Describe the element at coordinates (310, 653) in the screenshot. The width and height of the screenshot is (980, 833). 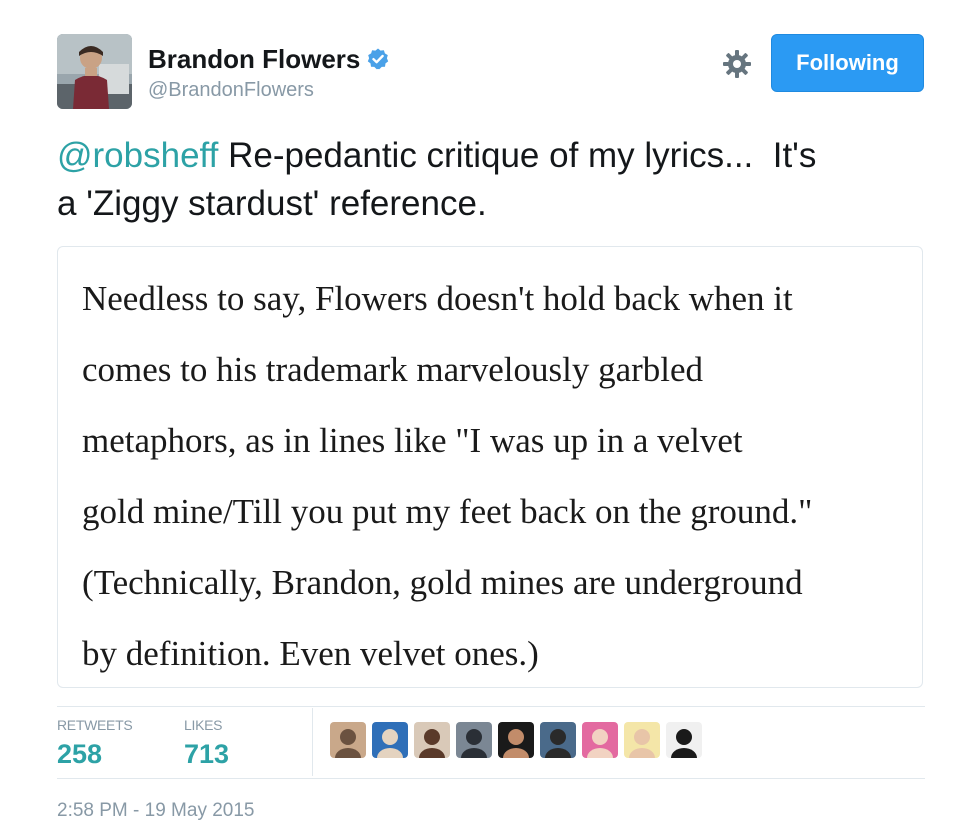
I see `quote-line: by definition. Even velvet ones.)` at that location.